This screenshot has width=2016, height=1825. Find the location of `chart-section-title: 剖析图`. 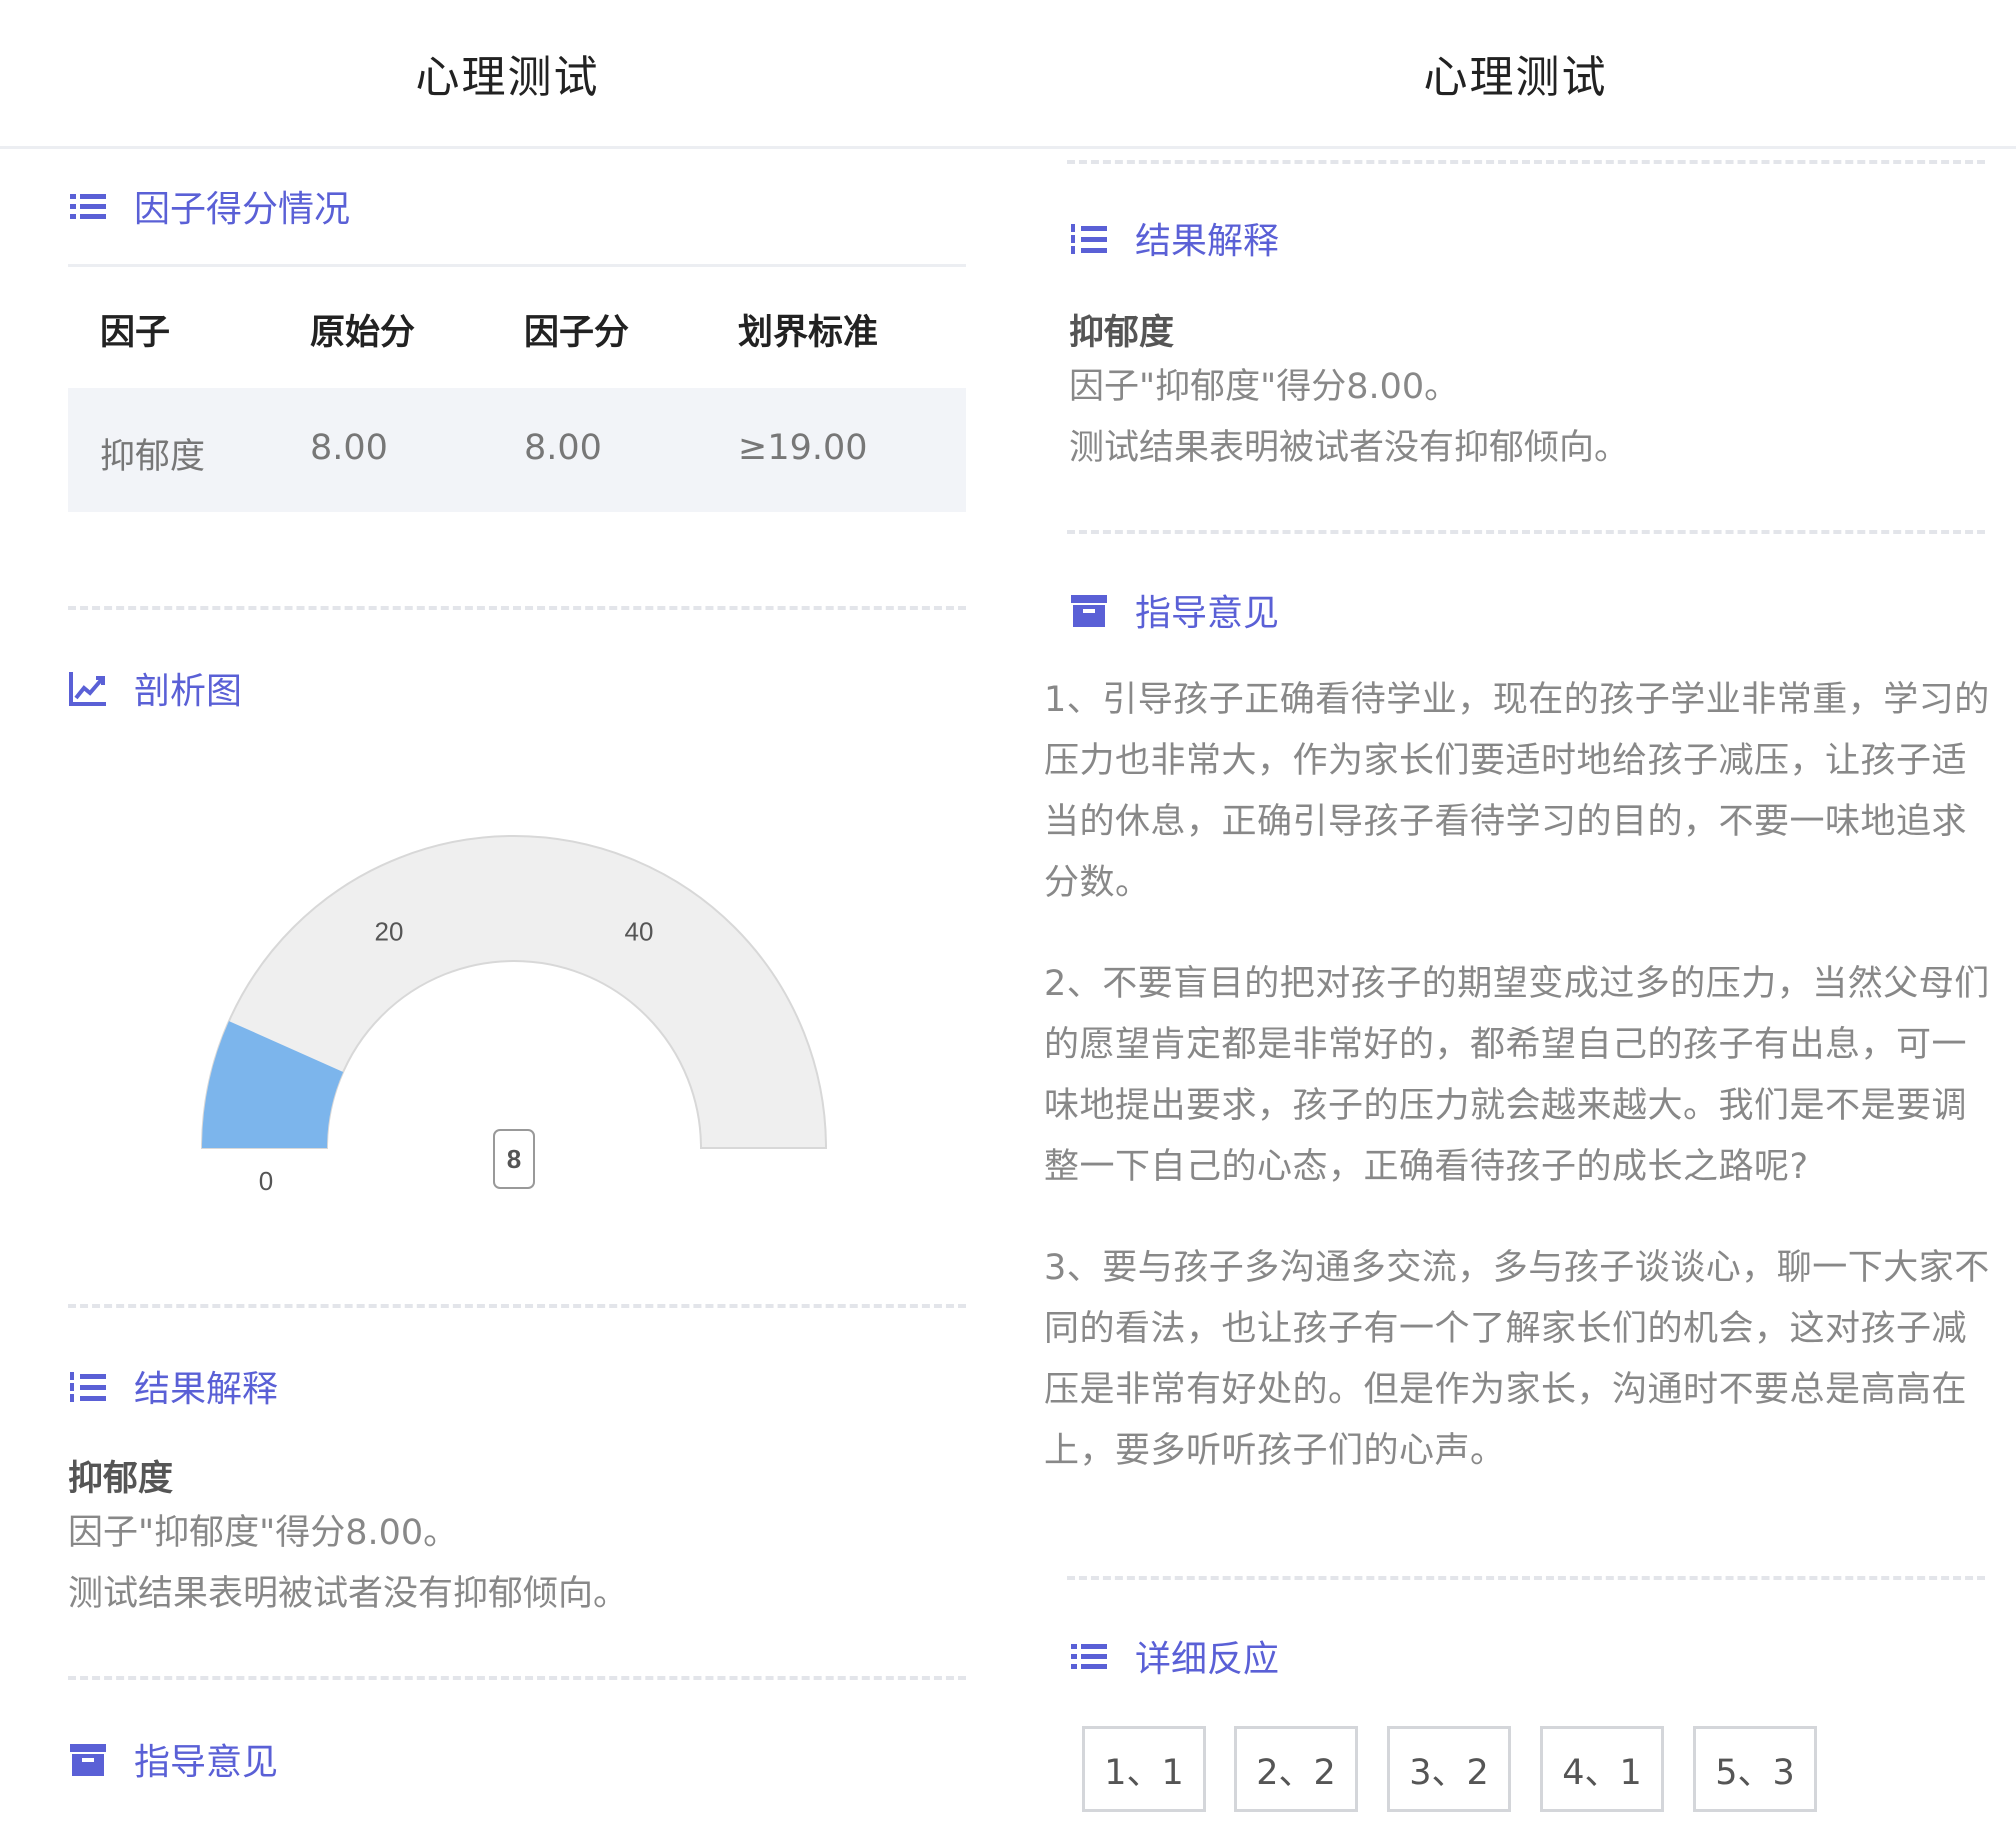

chart-section-title: 剖析图 is located at coordinates (155, 688).